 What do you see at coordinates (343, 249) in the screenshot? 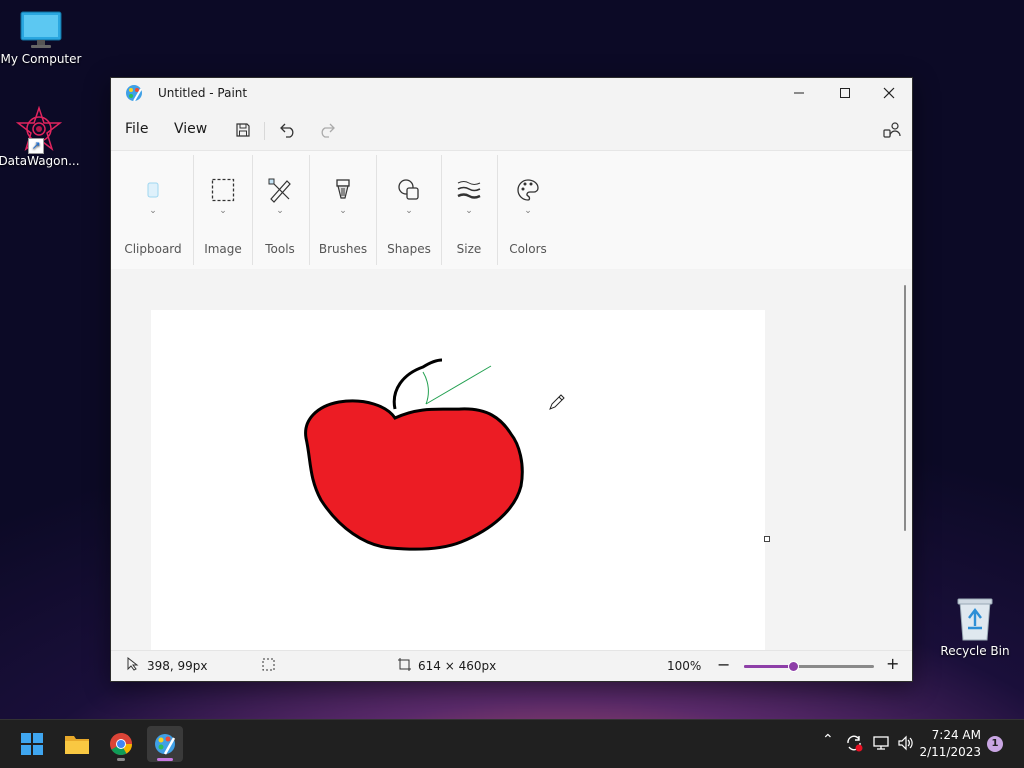
I see `ribbon-label: Brushes` at bounding box center [343, 249].